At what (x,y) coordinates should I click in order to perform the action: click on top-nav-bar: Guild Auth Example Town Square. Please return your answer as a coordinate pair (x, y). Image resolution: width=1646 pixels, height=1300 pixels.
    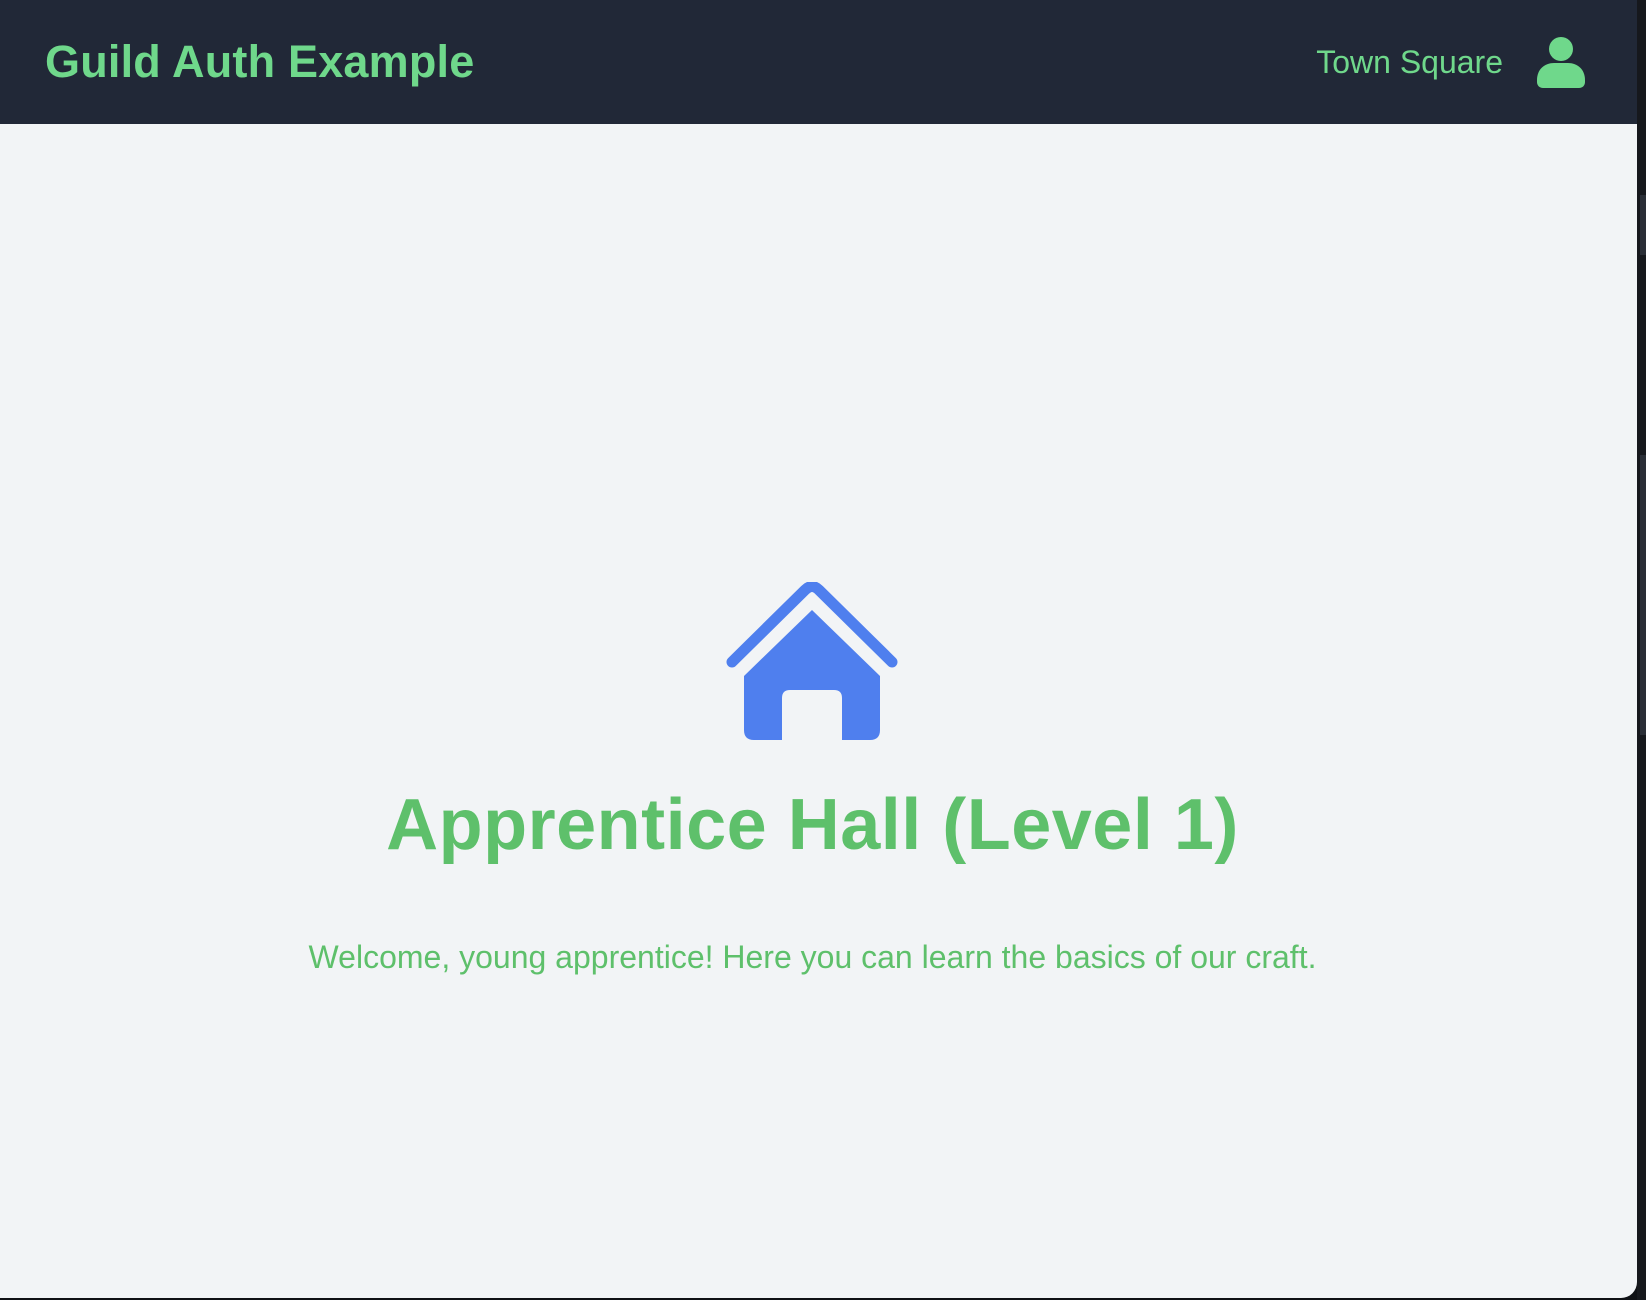
    Looking at the image, I should click on (818, 62).